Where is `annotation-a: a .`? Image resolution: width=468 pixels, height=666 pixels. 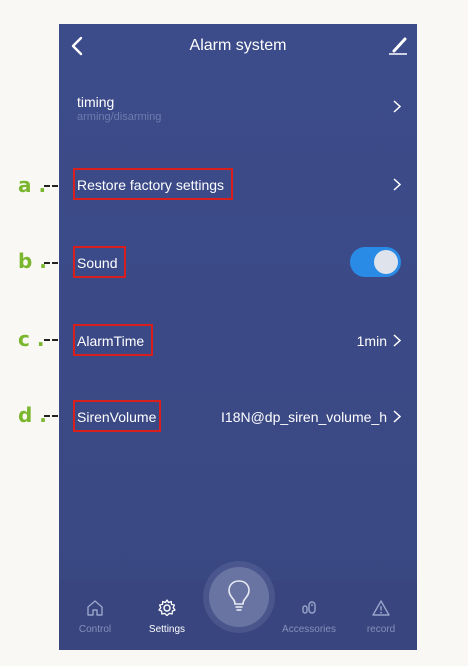 annotation-a: a . is located at coordinates (32, 185).